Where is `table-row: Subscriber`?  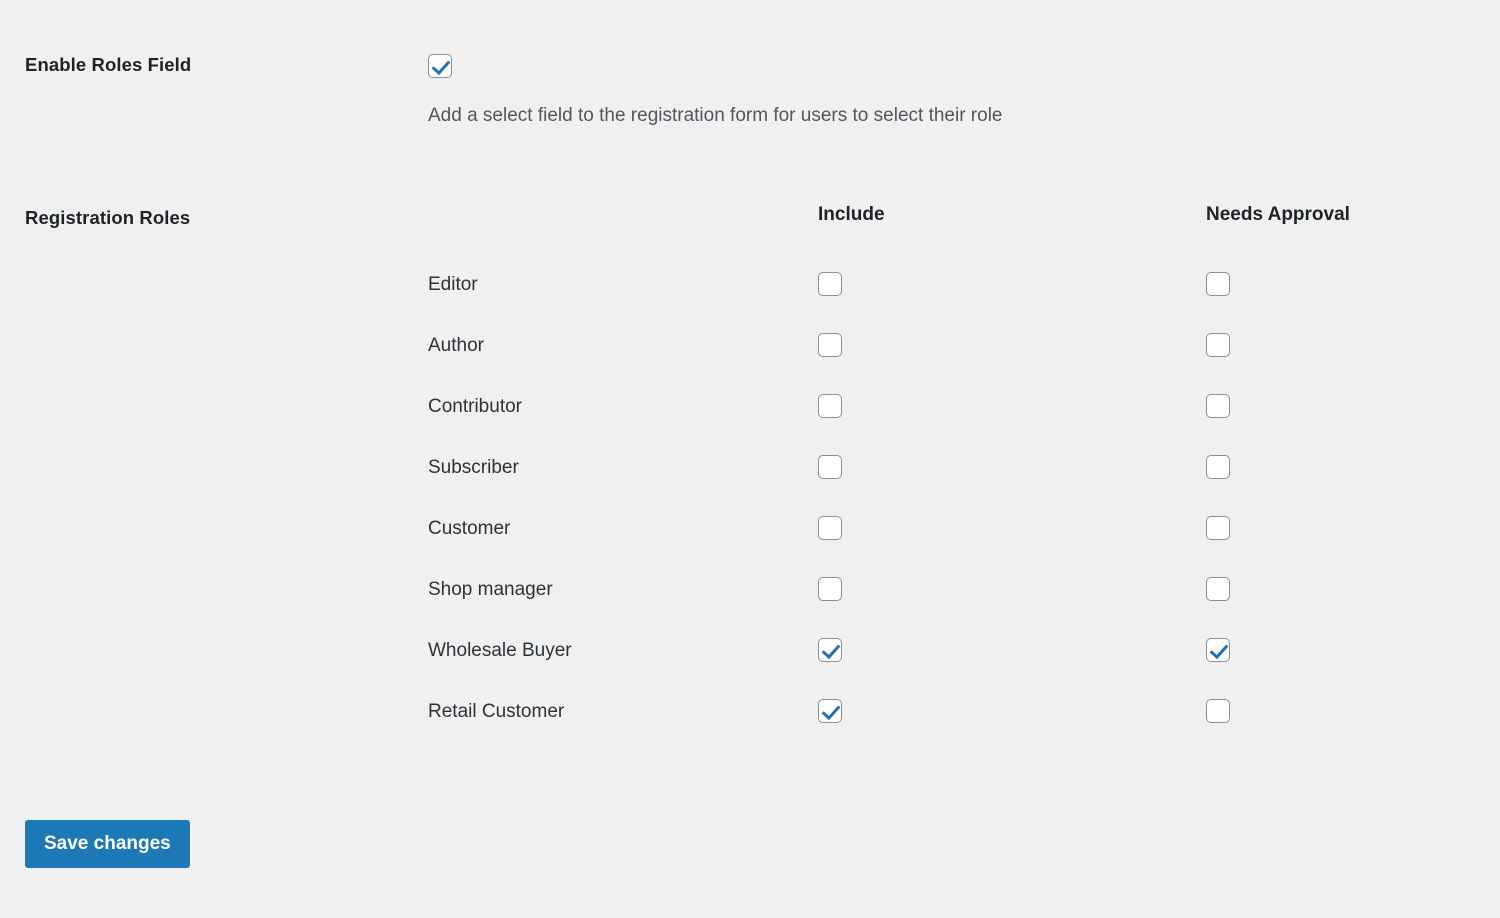 table-row: Subscriber is located at coordinates (750, 485).